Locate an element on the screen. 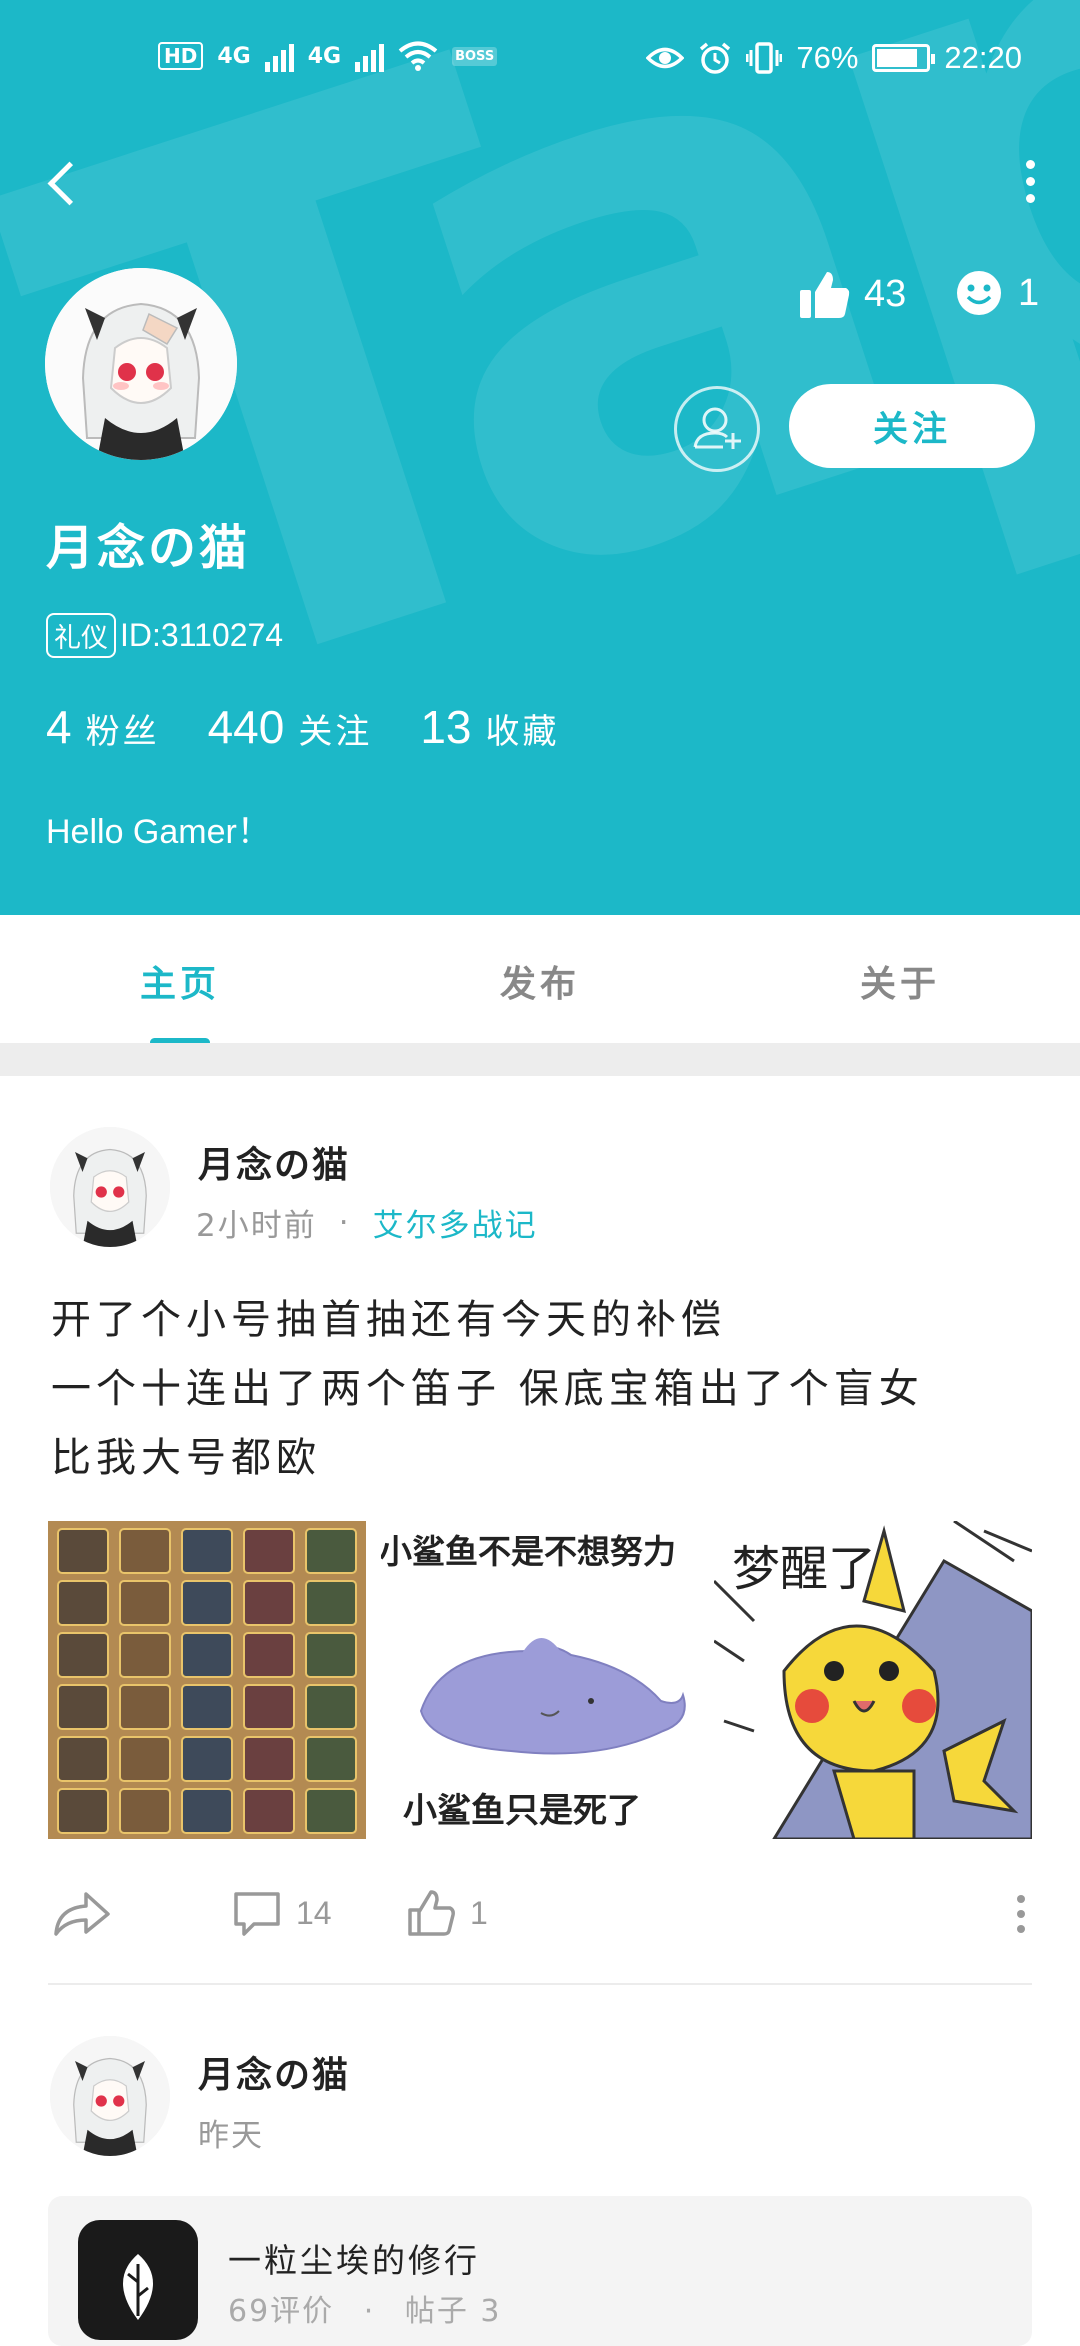  boss-app-icon: BOSS is located at coordinates (475, 56).